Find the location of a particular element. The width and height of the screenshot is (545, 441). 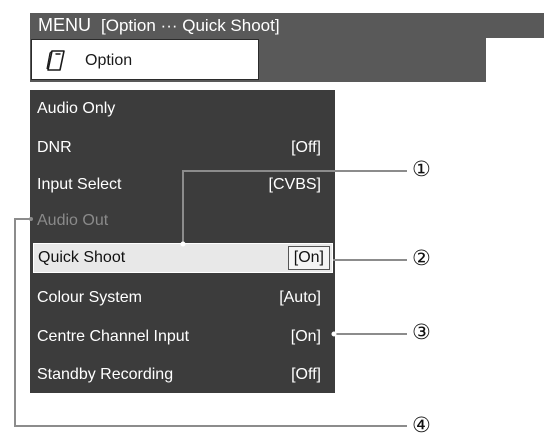

callout-number-2: ② is located at coordinates (421, 258).